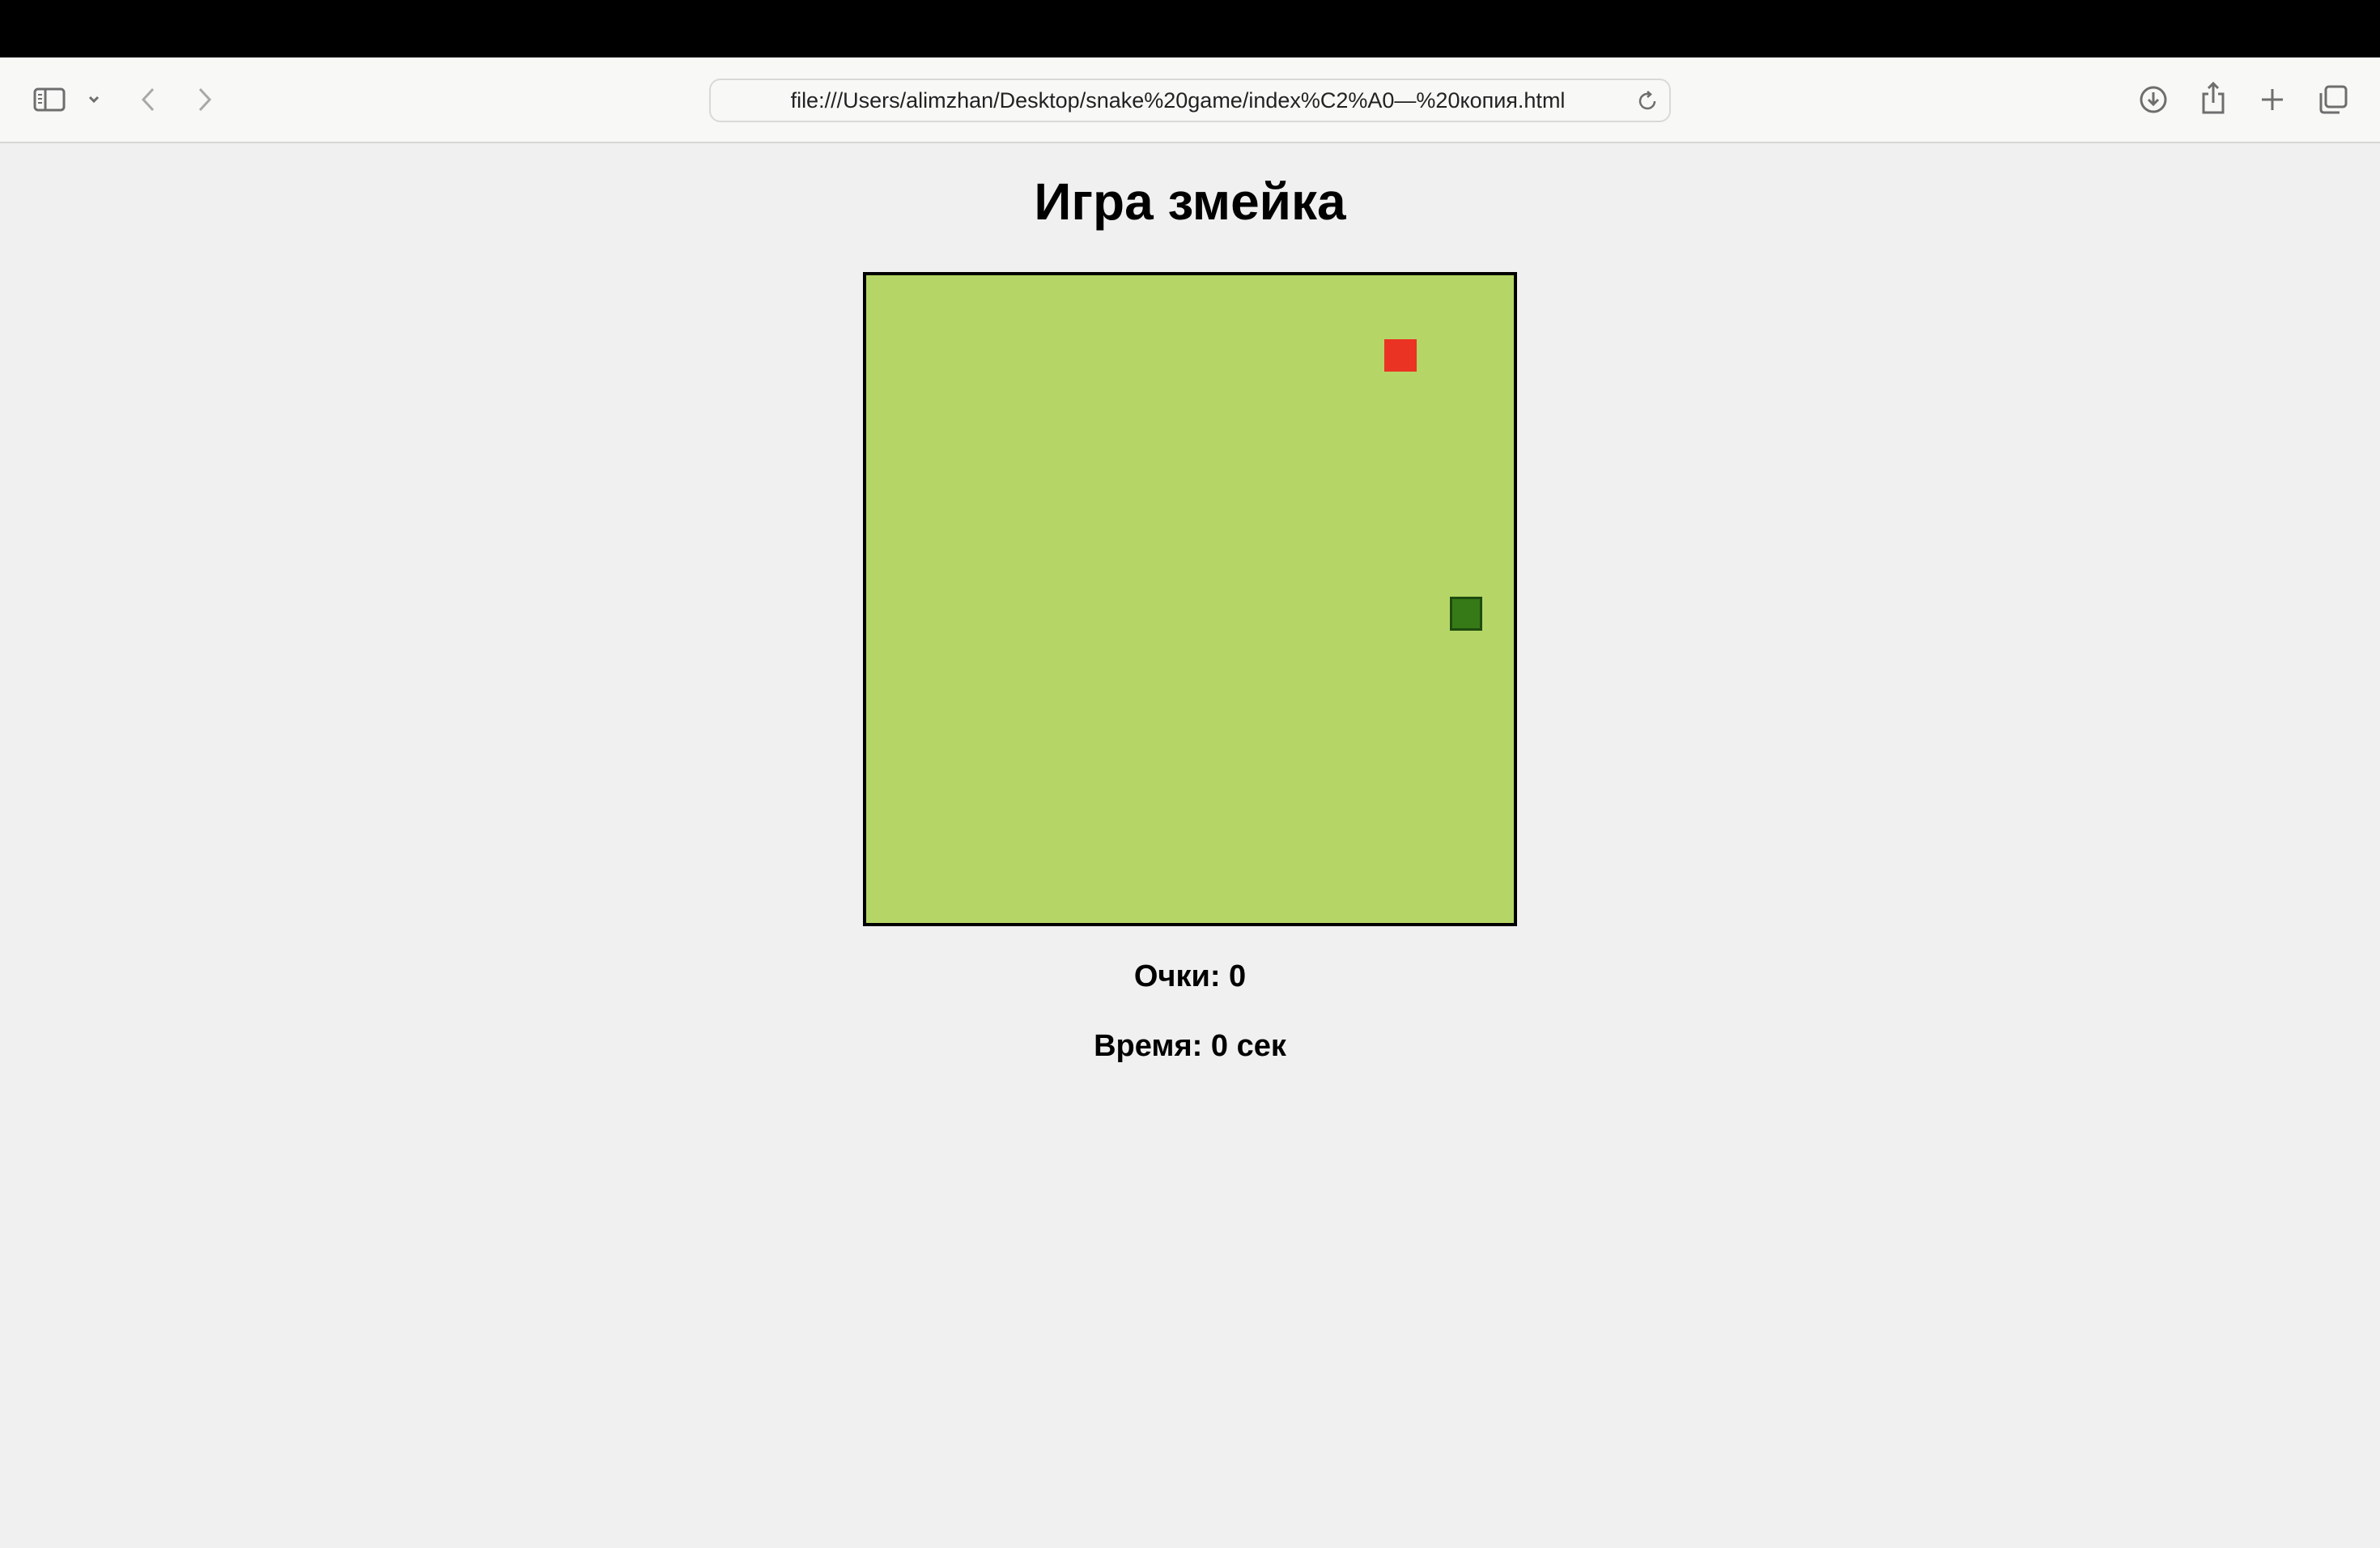 The width and height of the screenshot is (2380, 1548). What do you see at coordinates (1190, 201) in the screenshot?
I see `page-title: Игра змейка` at bounding box center [1190, 201].